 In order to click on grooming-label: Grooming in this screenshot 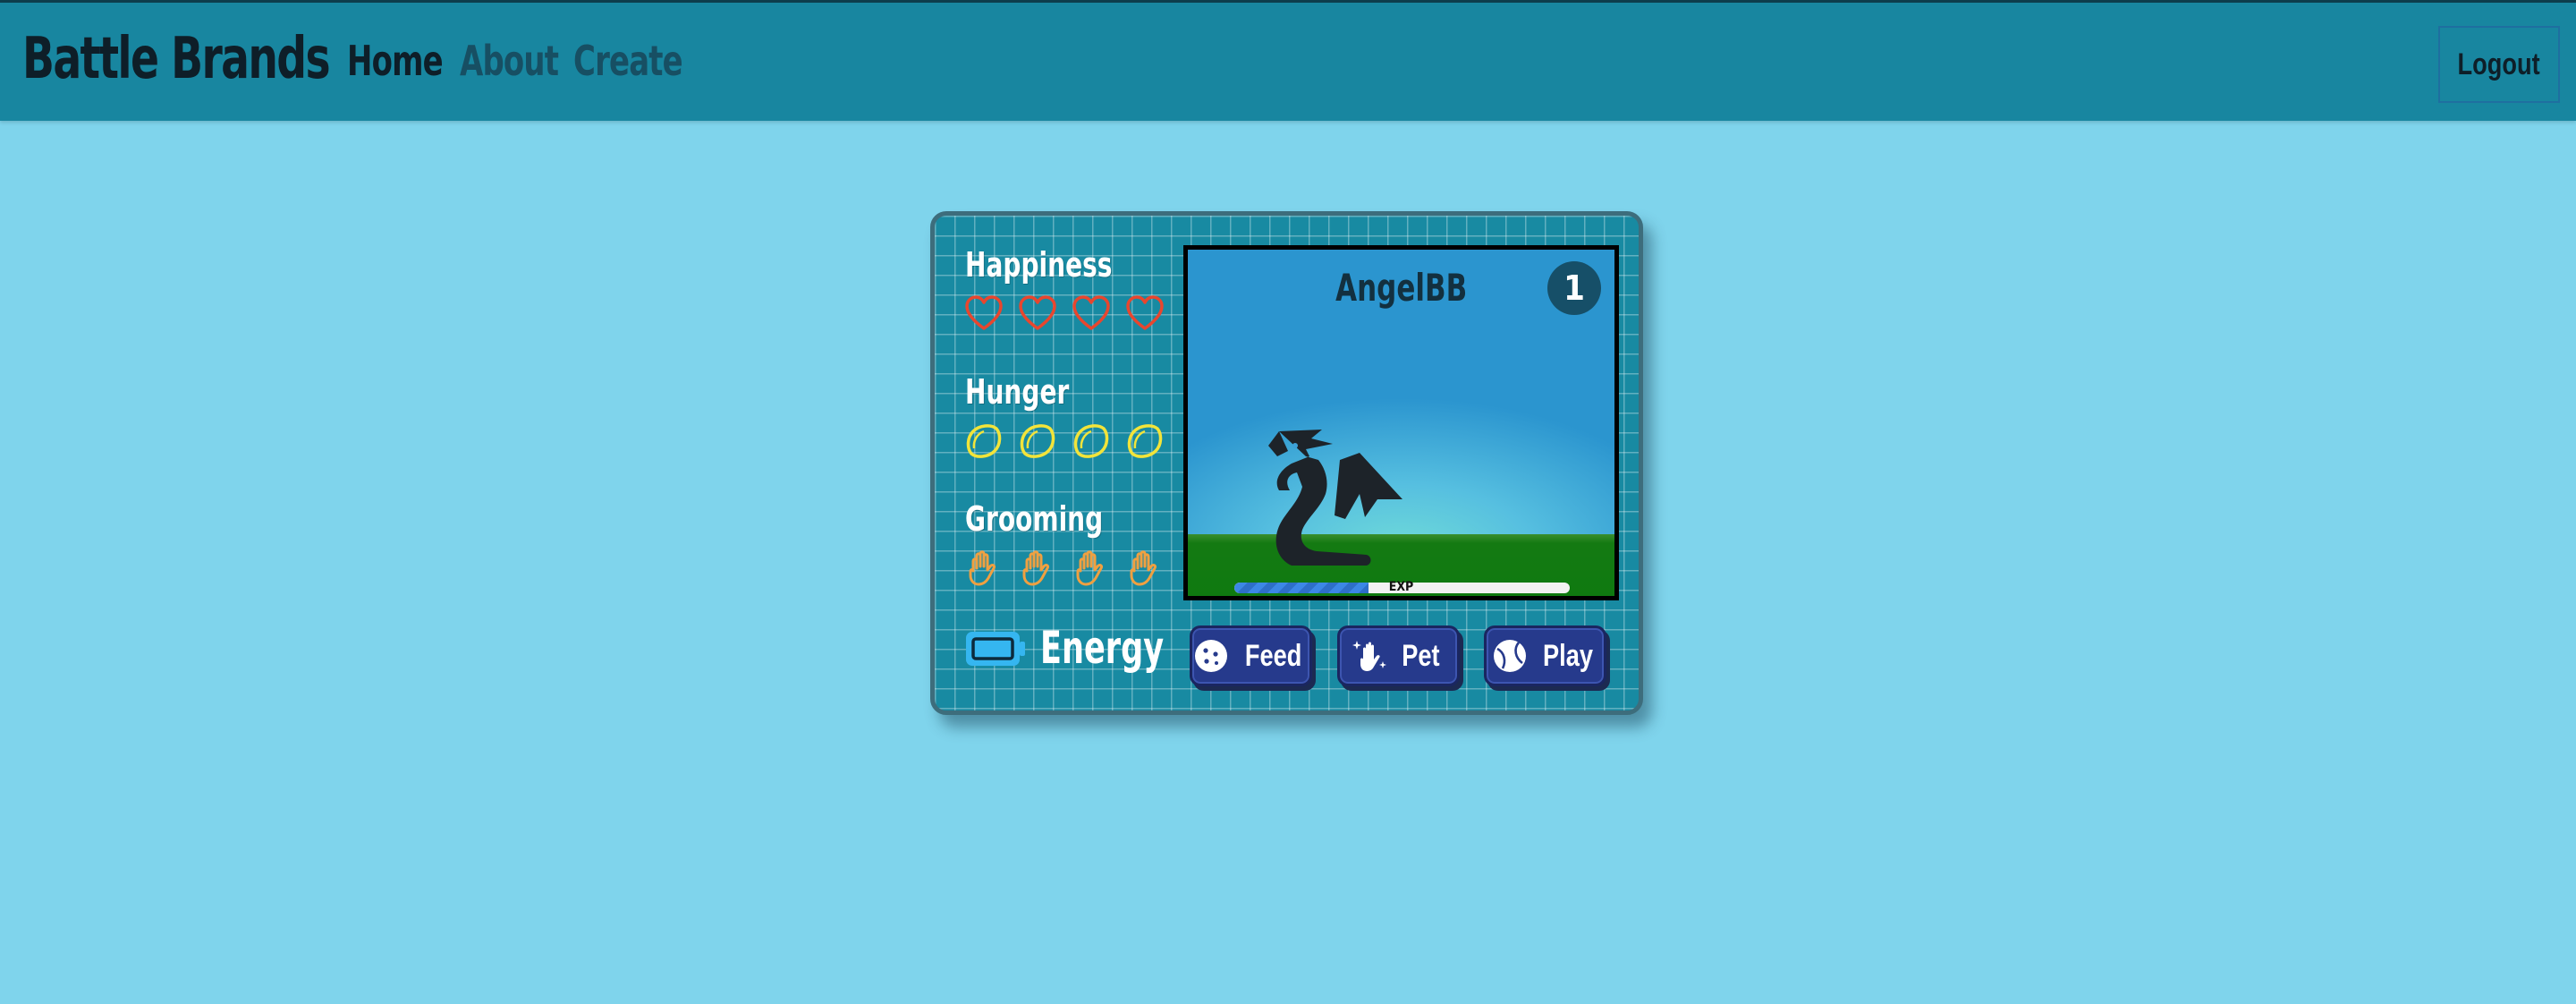, I will do `click(1034, 519)`.